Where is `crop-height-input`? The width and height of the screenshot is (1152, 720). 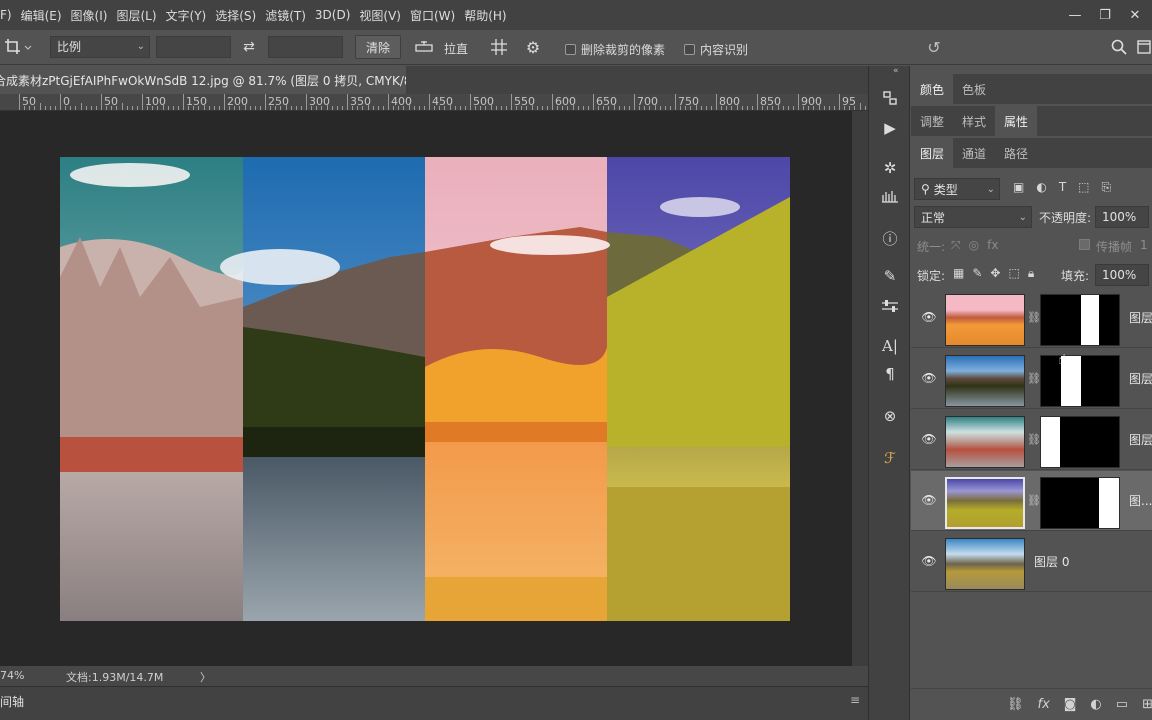
crop-height-input is located at coordinates (305, 47).